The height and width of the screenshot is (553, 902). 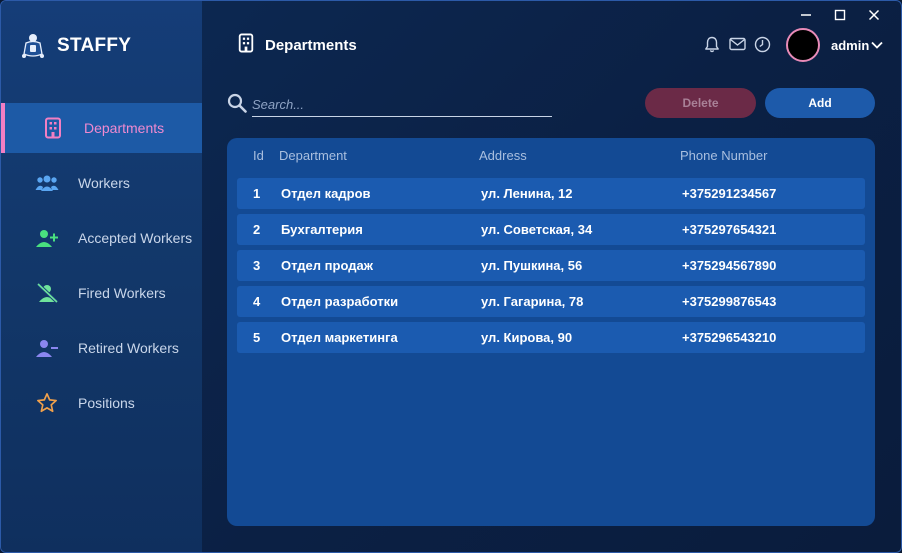 What do you see at coordinates (532, 265) in the screenshot?
I see `cell-address: ул. Пушкина, 56` at bounding box center [532, 265].